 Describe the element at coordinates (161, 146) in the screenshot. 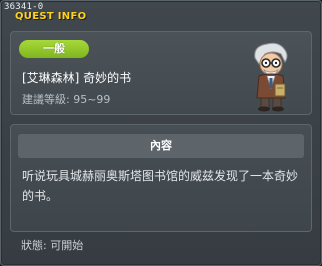

I see `content-header: 內容` at that location.